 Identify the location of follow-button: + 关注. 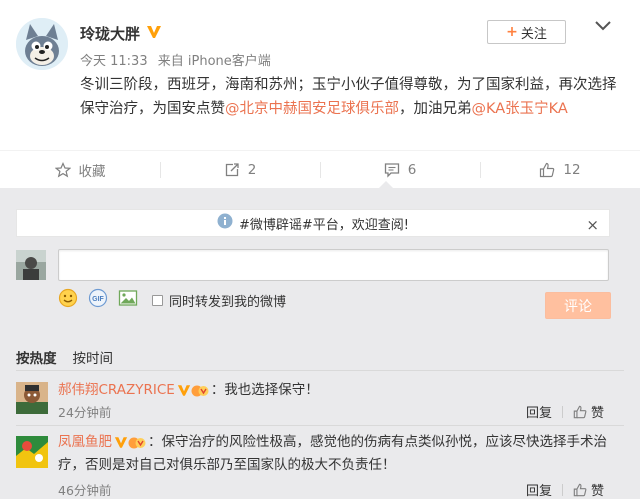
(526, 32).